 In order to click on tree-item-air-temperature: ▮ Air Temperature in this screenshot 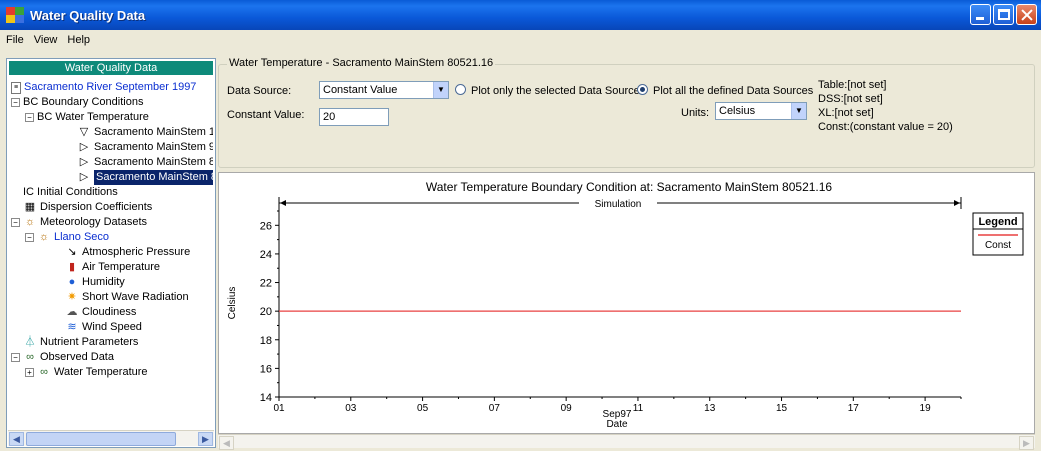, I will do `click(112, 267)`.